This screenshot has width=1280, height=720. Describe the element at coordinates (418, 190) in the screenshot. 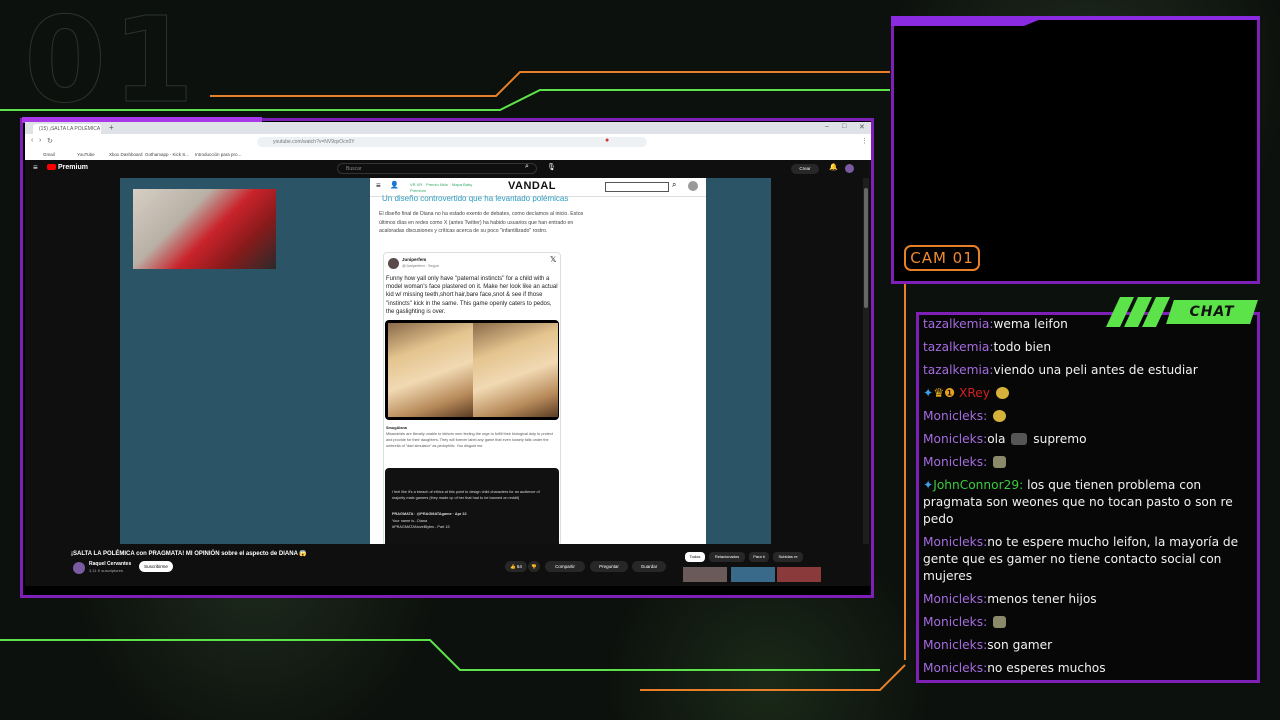

I see `vandal-menu-item: Premium` at that location.